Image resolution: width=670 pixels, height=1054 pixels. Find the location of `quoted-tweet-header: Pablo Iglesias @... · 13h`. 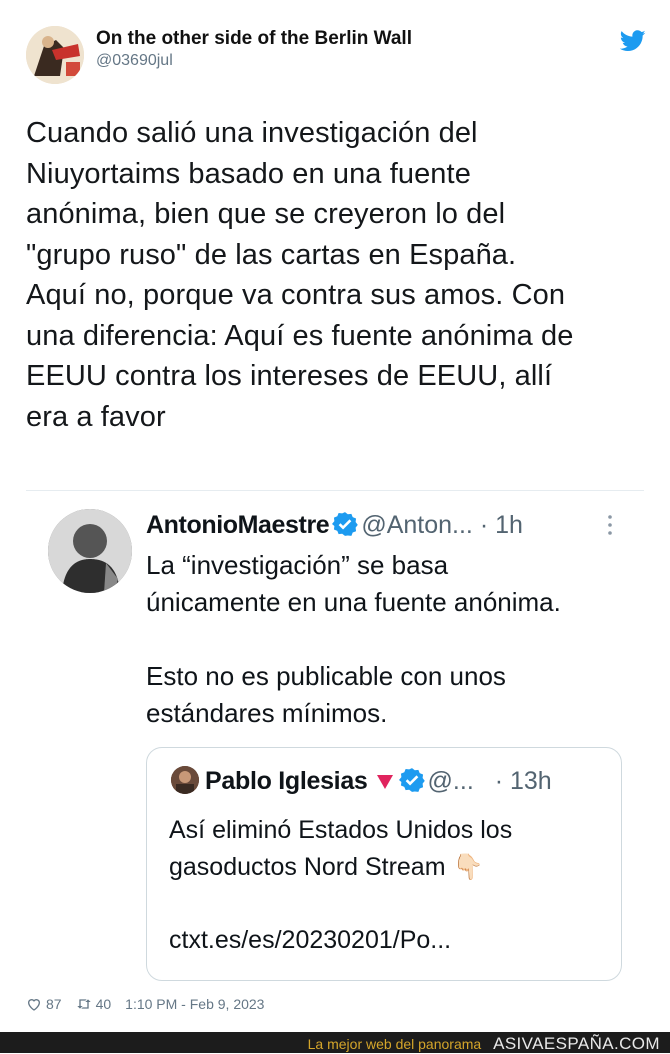

quoted-tweet-header: Pablo Iglesias @... · 13h is located at coordinates (391, 781).